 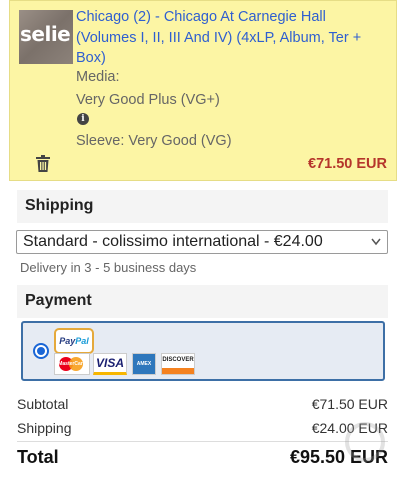 What do you see at coordinates (83, 119) in the screenshot?
I see `info-icon: i` at bounding box center [83, 119].